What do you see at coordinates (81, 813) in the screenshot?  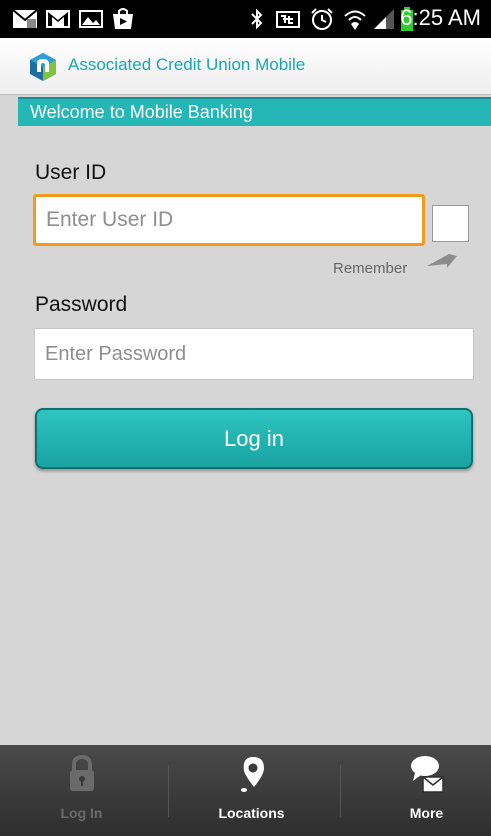 I see `nav-label-login: Log In` at bounding box center [81, 813].